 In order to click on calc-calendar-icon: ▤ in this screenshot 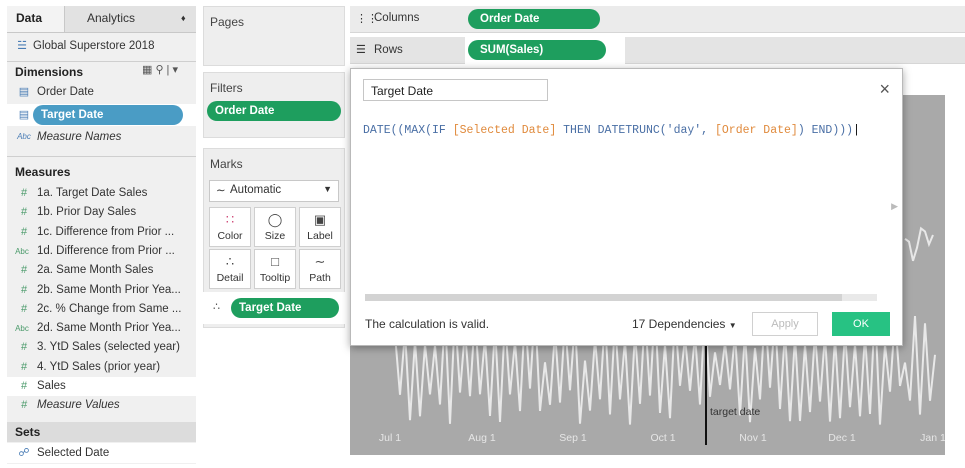, I will do `click(24, 115)`.